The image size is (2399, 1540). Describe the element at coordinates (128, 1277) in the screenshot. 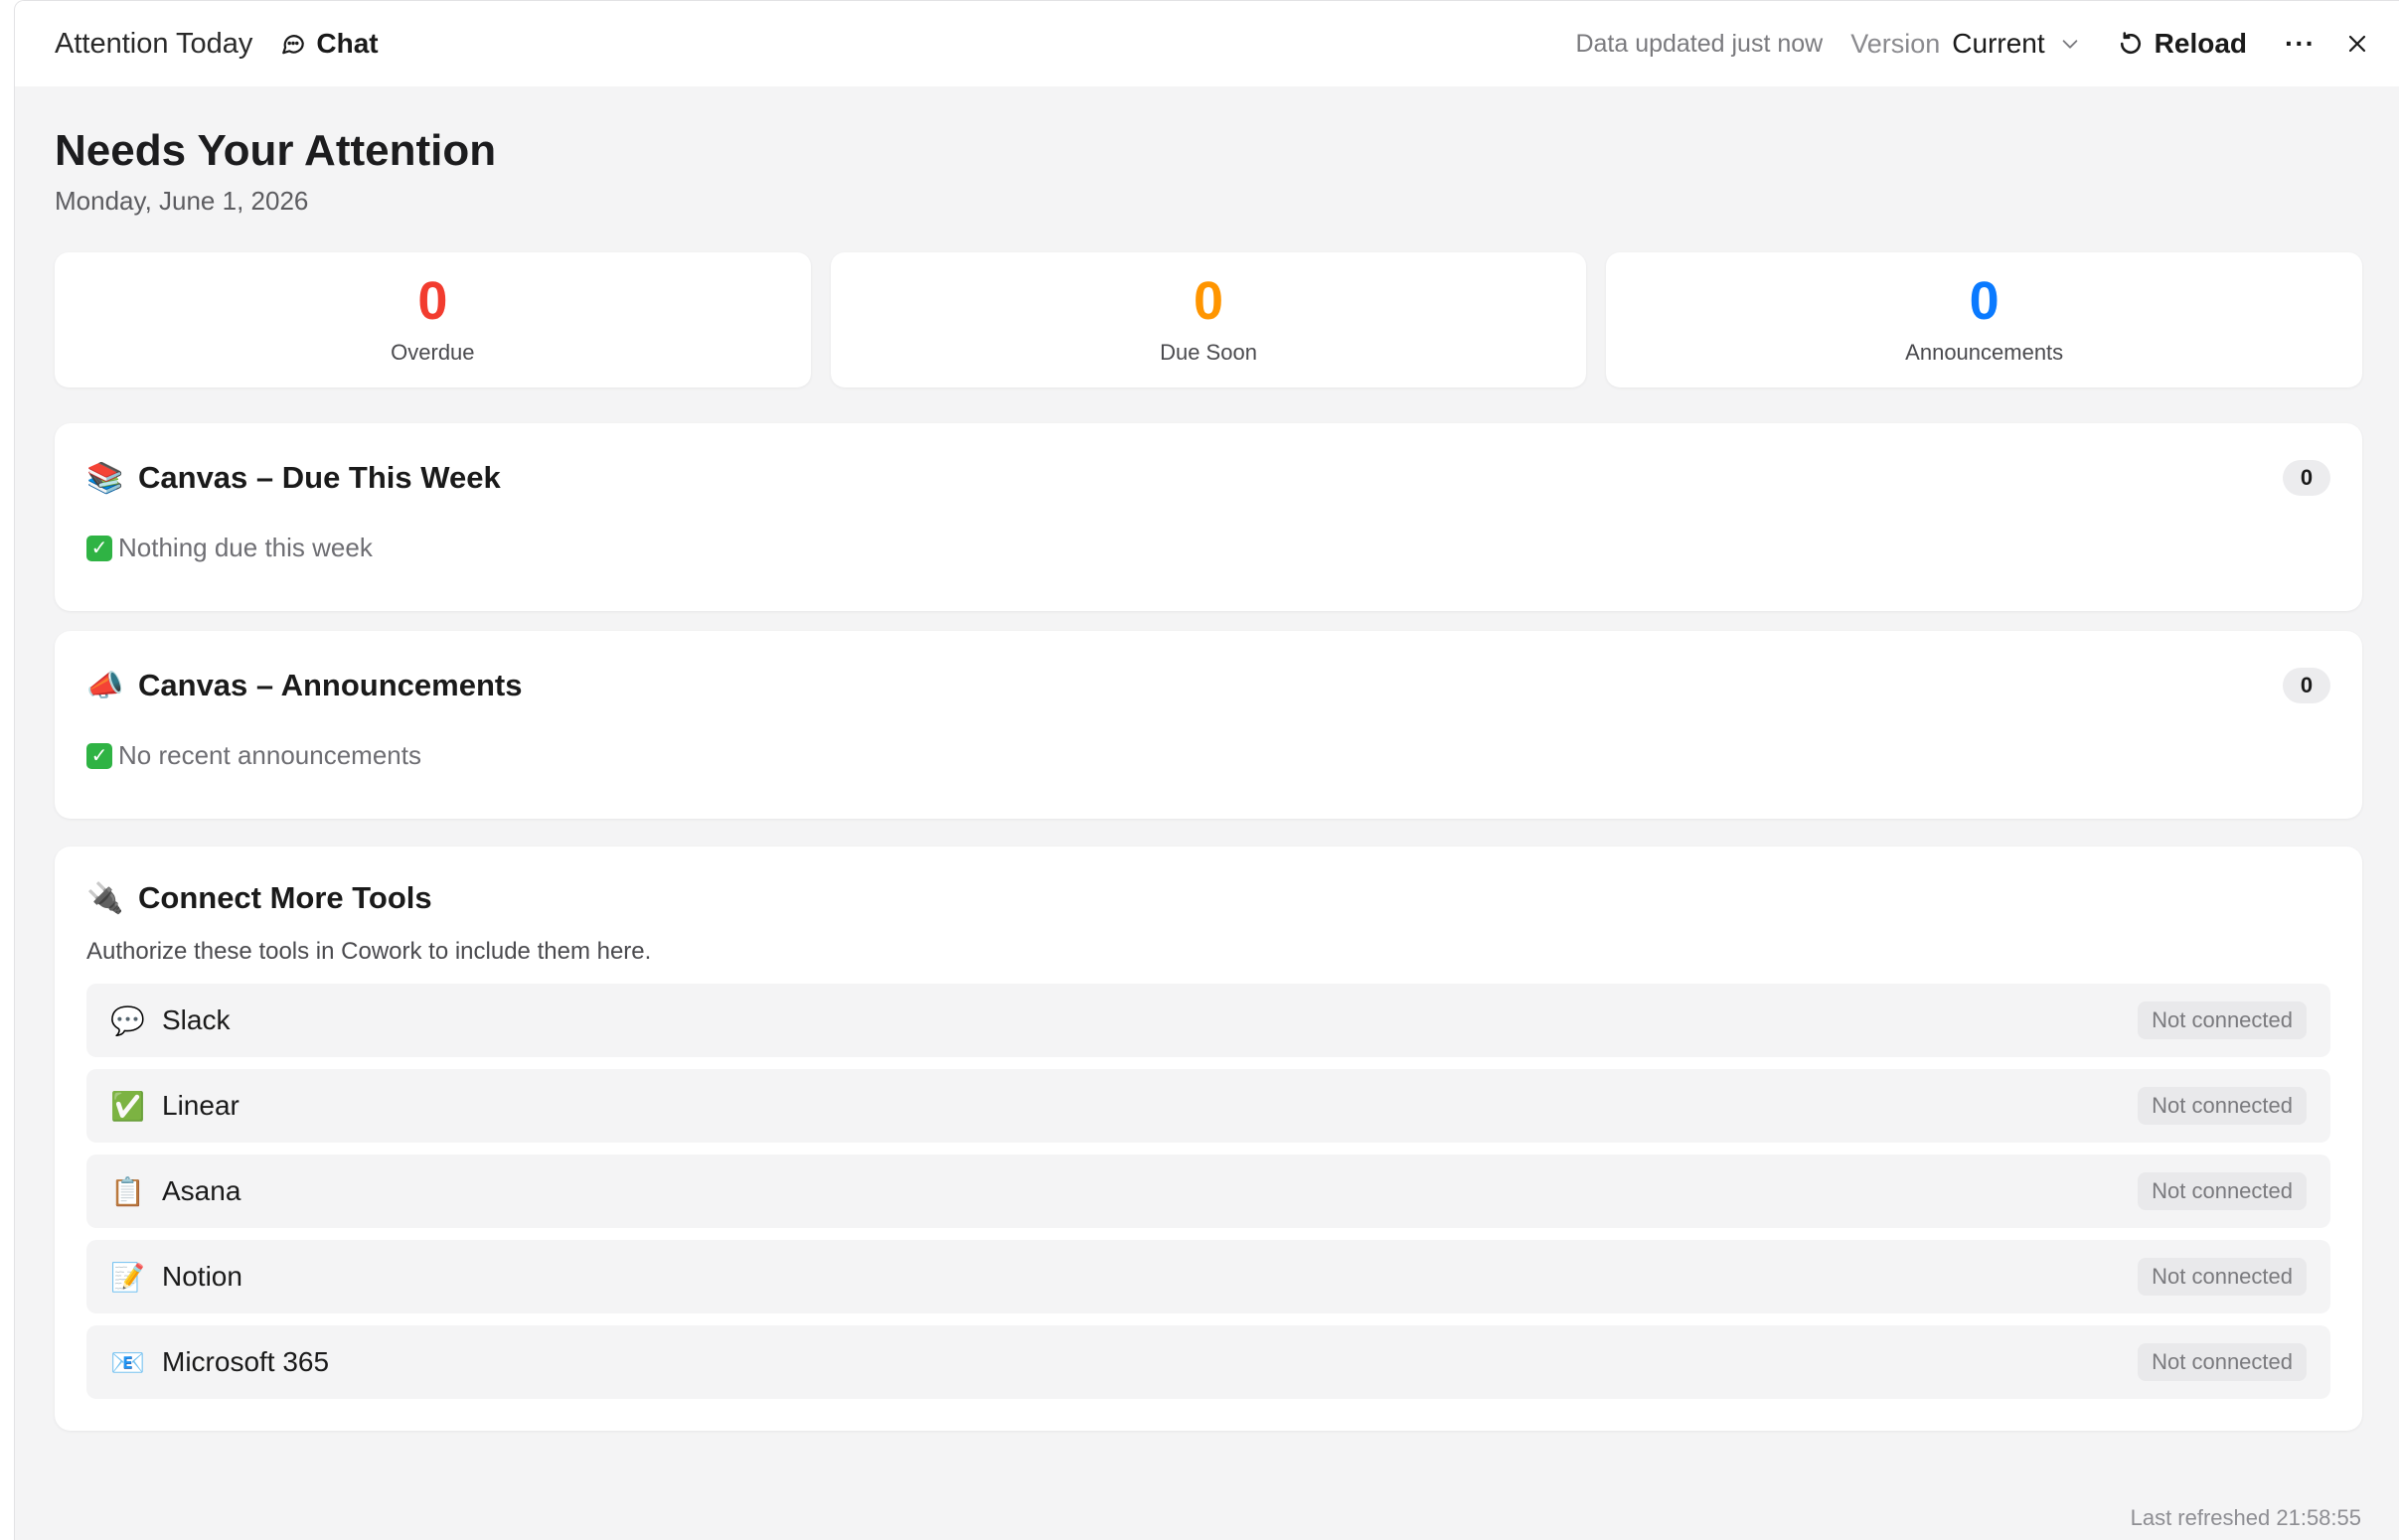

I see `memo-icon: 📝` at that location.